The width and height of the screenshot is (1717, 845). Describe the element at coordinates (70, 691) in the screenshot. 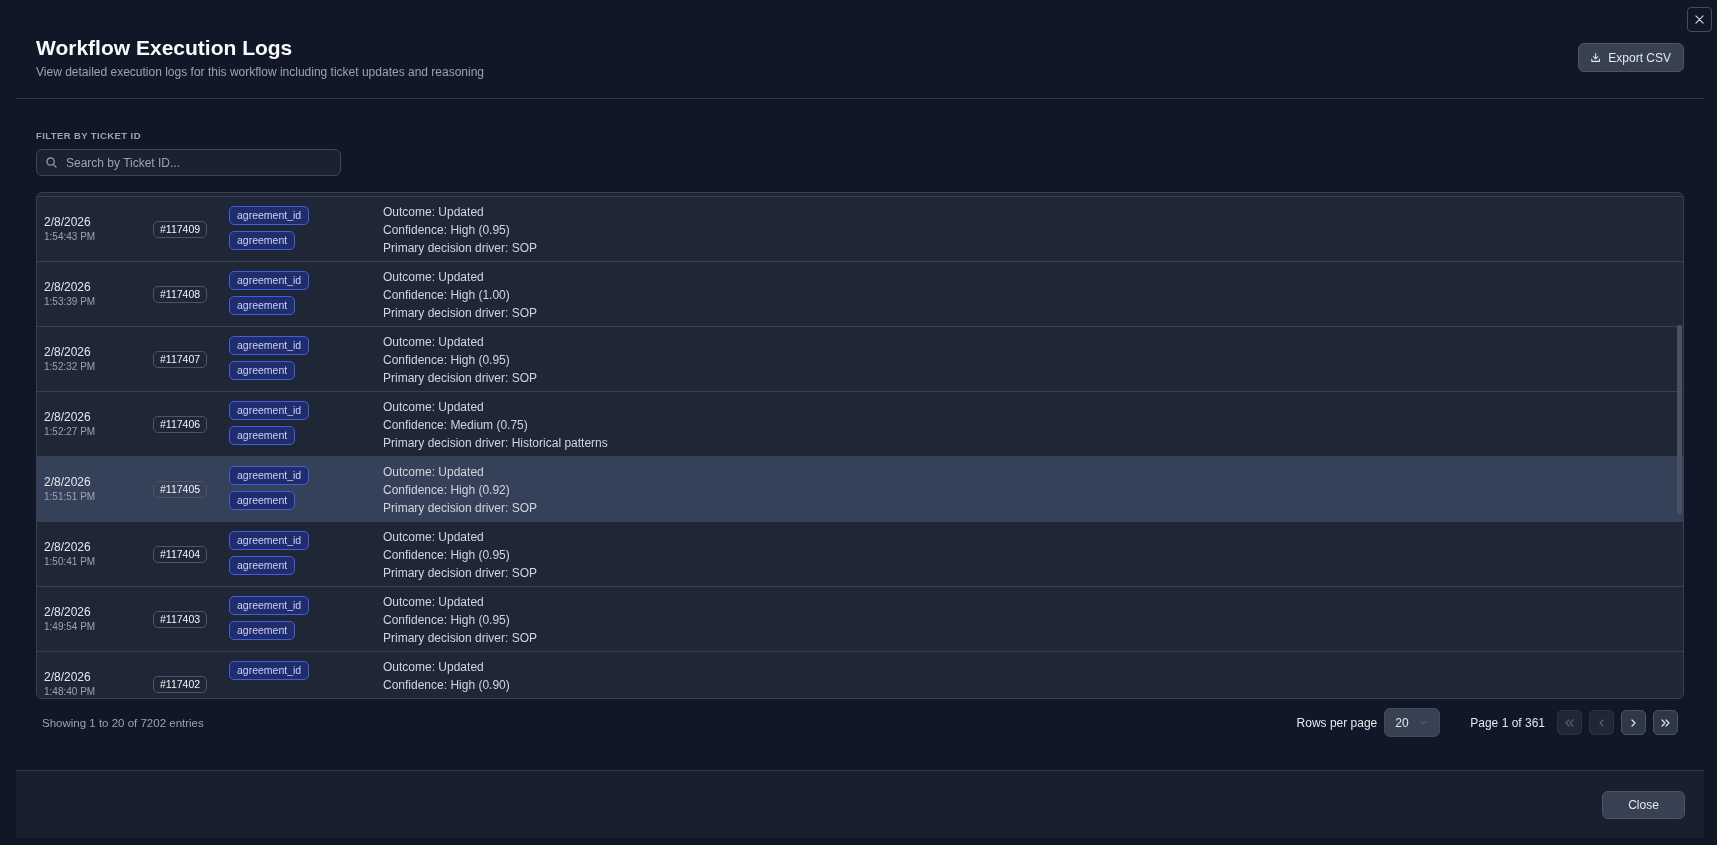

I see `time-text: 1:48:40 PM` at that location.